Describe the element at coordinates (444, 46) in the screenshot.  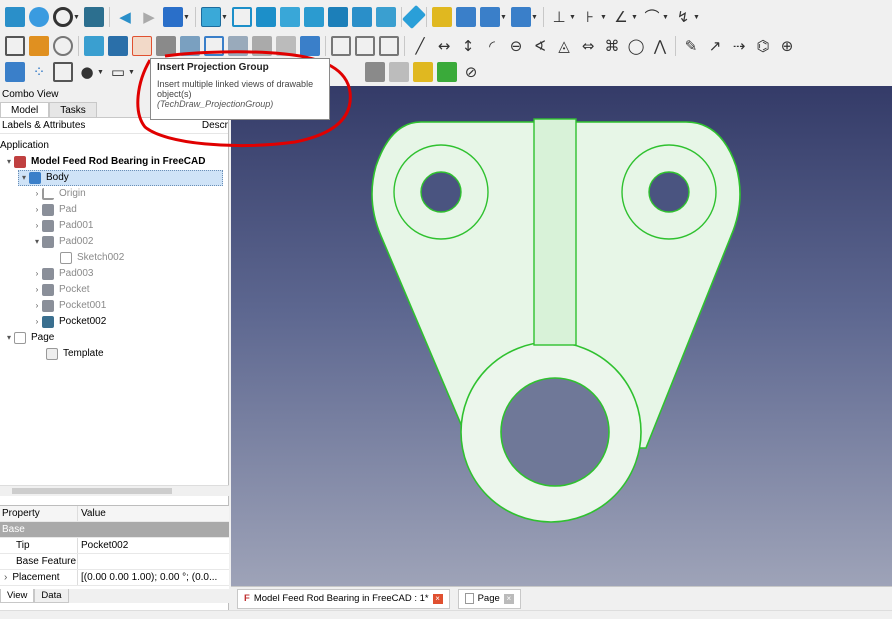
I see `horizontal-dimension-icon: ↔` at that location.